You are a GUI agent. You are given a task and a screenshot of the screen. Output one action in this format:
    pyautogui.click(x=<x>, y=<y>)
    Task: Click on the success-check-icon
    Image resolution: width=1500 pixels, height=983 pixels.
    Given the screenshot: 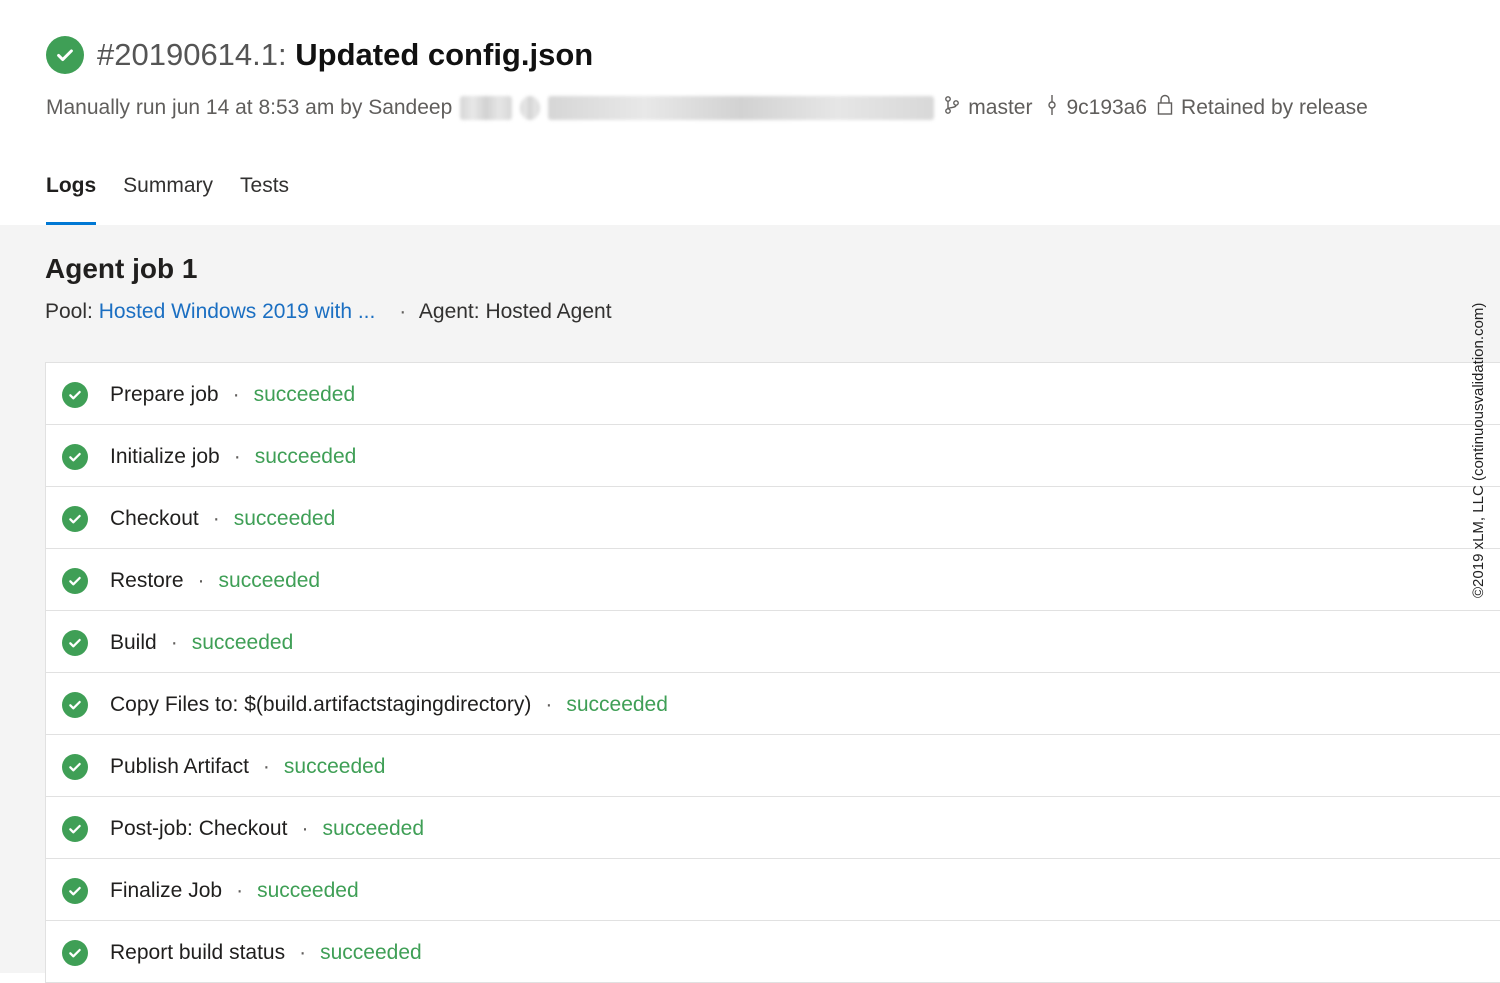 What is the action you would take?
    pyautogui.click(x=65, y=55)
    